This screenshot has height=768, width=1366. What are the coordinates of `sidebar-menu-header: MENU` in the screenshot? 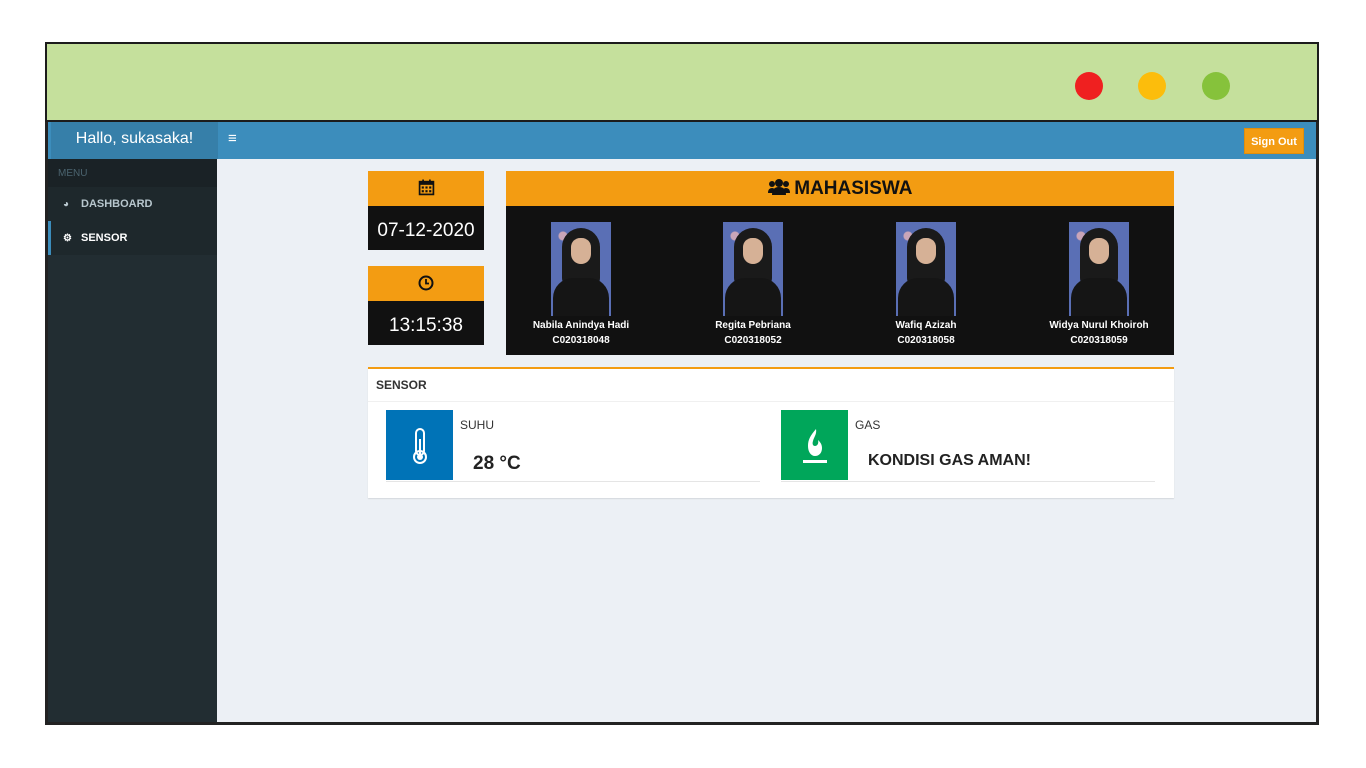 It's located at (132, 173).